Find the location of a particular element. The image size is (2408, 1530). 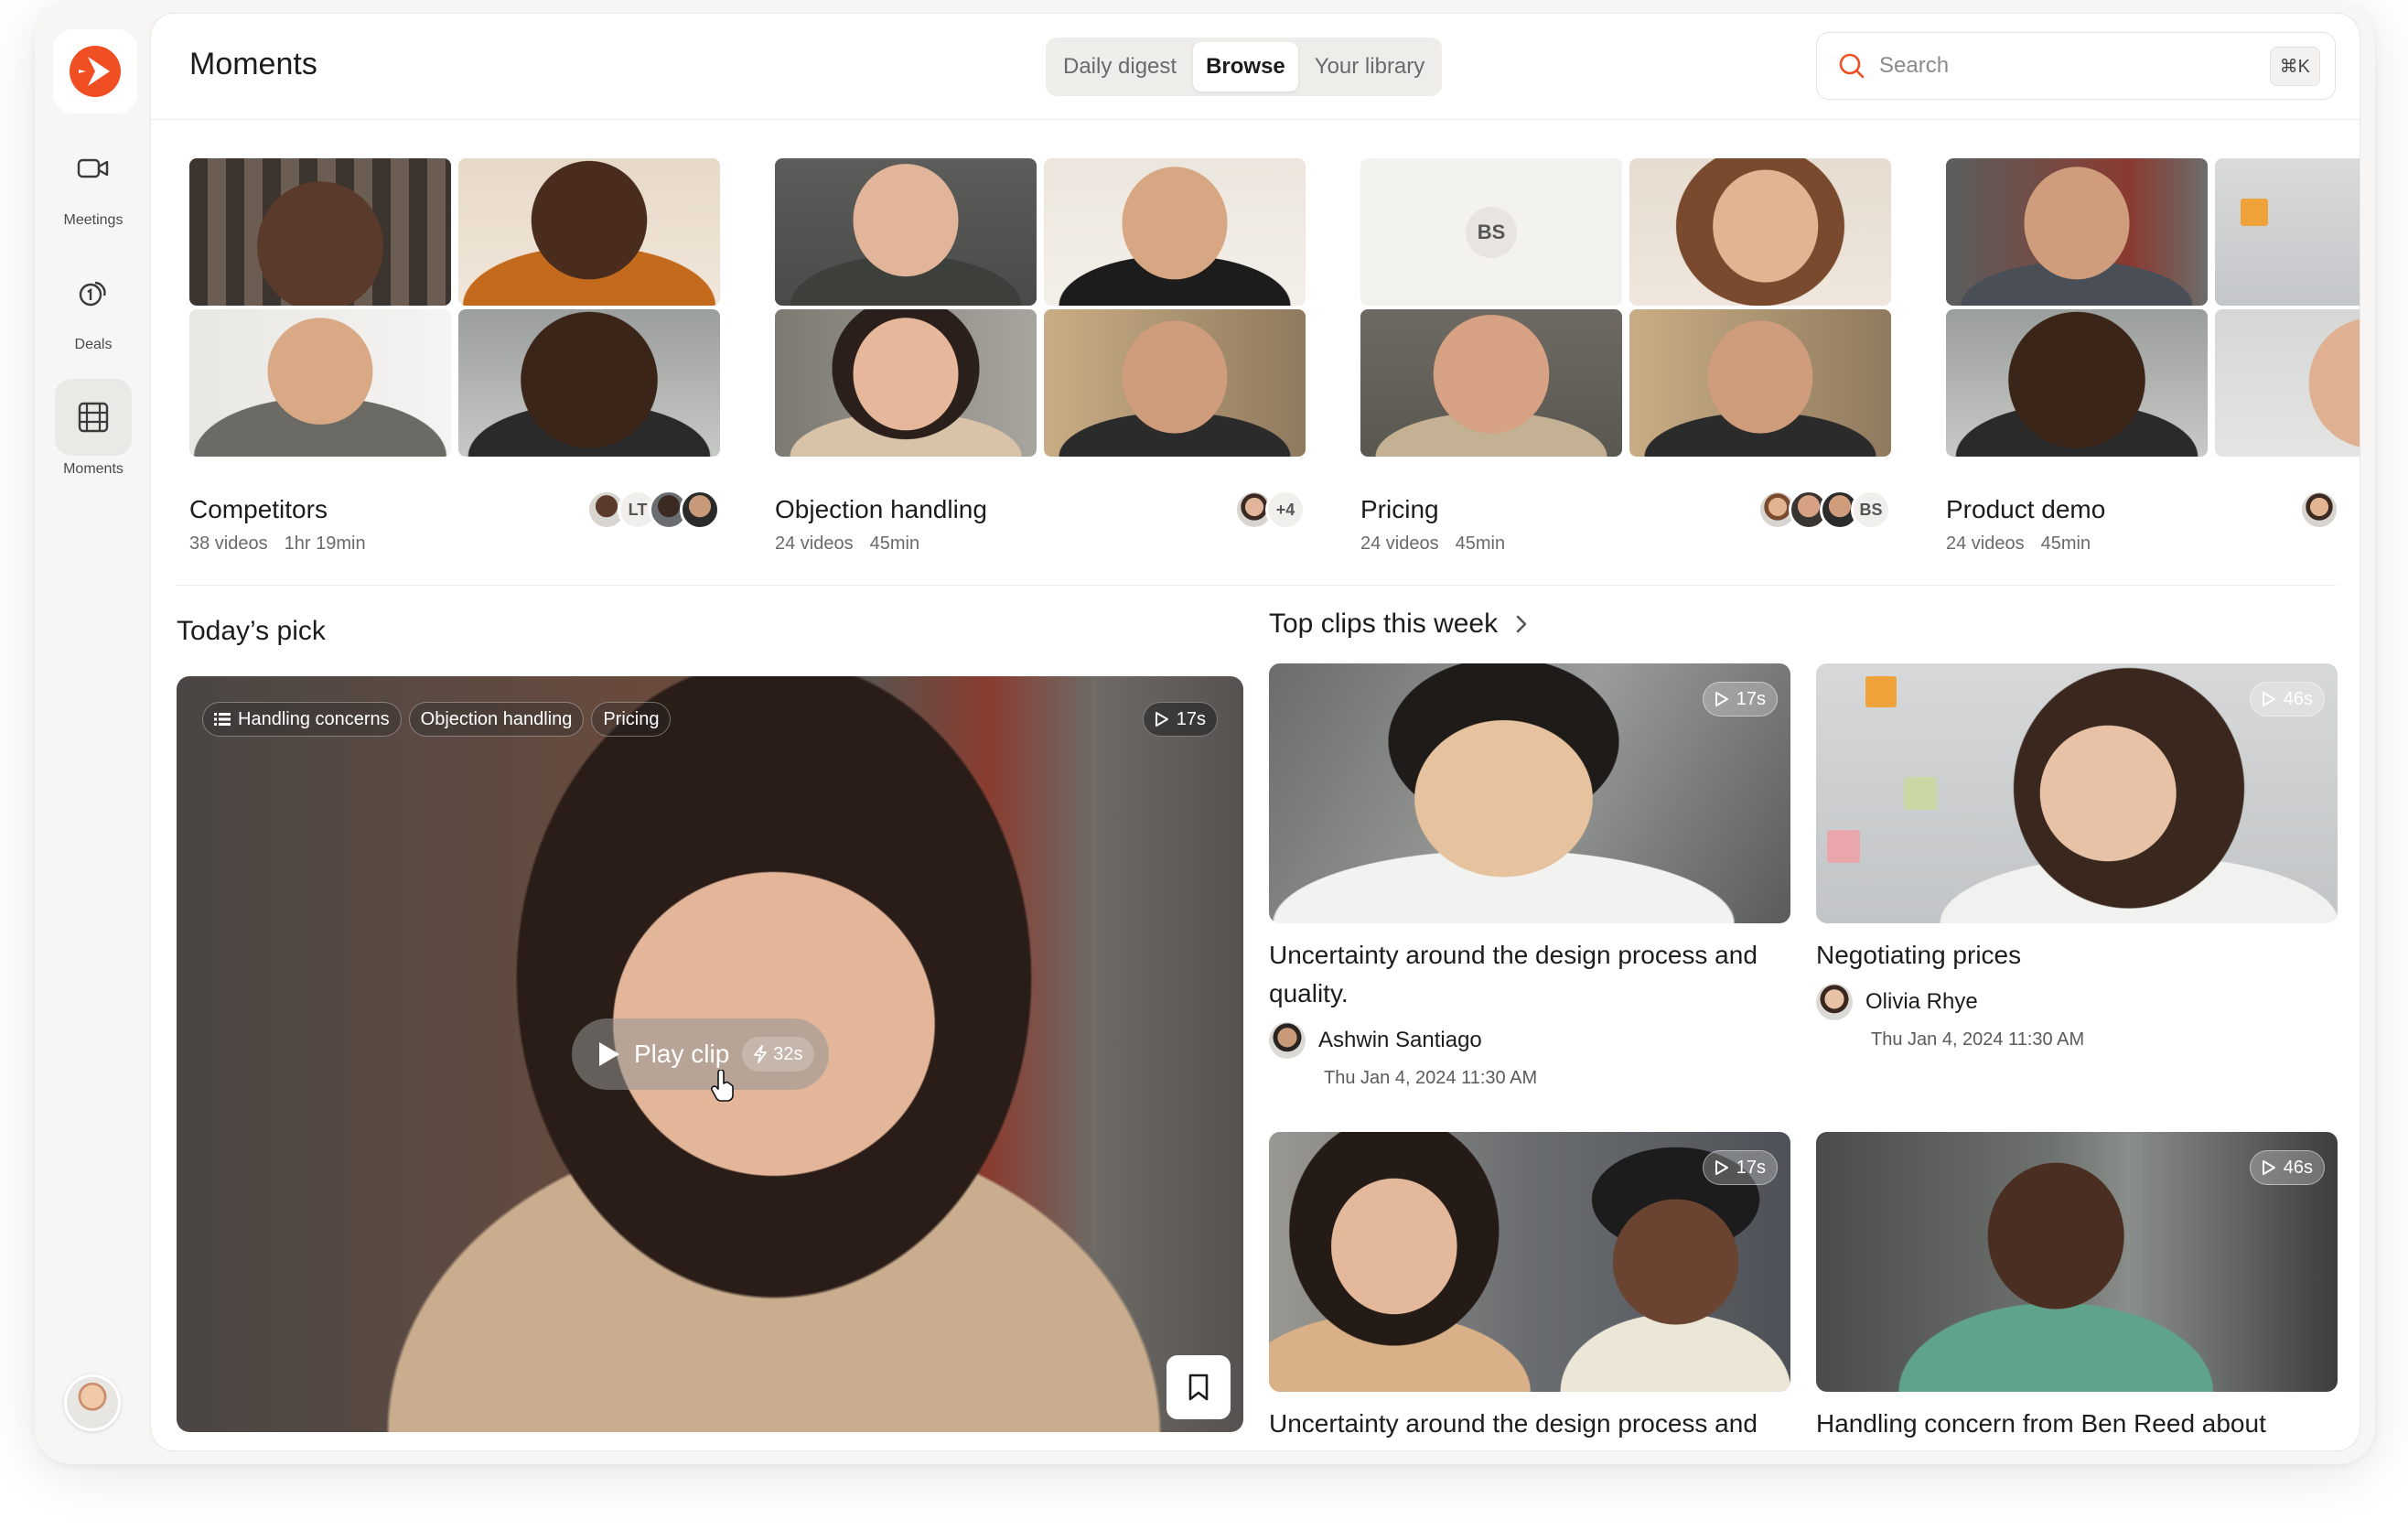

search-input: Search ⌘K is located at coordinates (2076, 66).